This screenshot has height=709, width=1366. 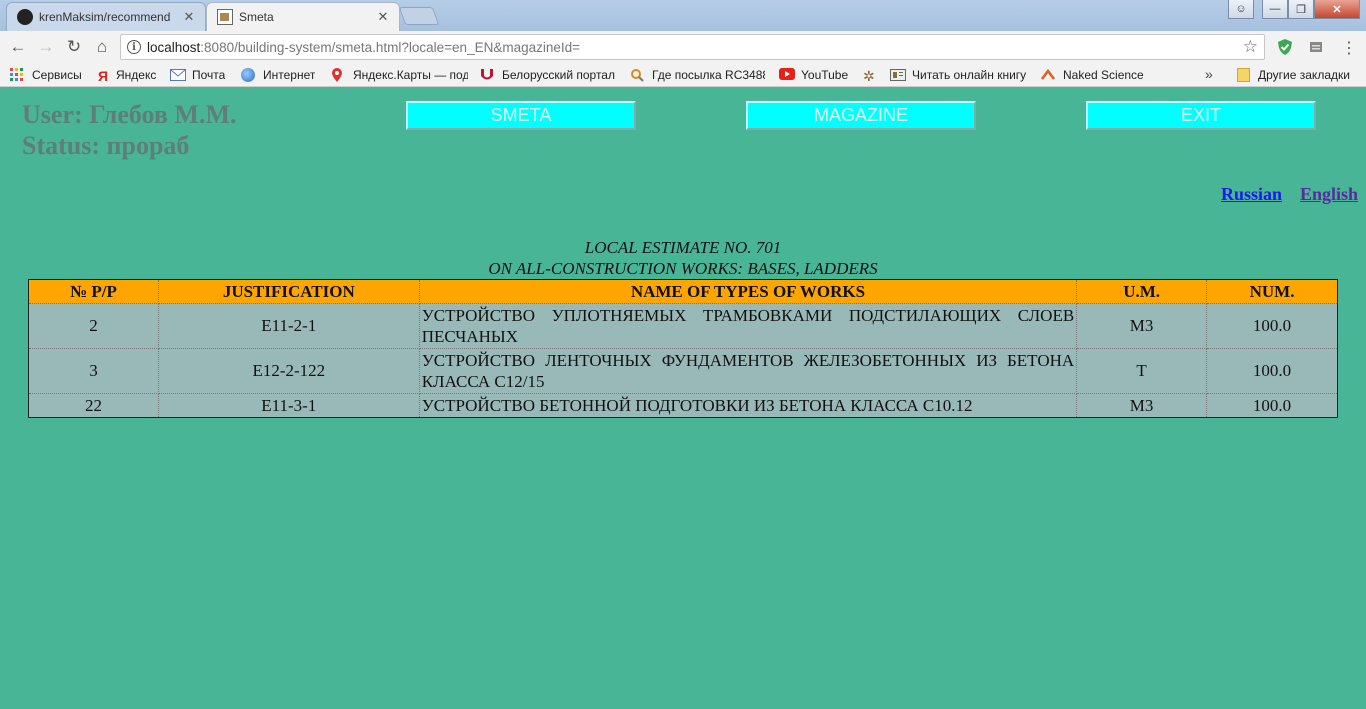 I want to click on portal-icon, so click(x=487, y=75).